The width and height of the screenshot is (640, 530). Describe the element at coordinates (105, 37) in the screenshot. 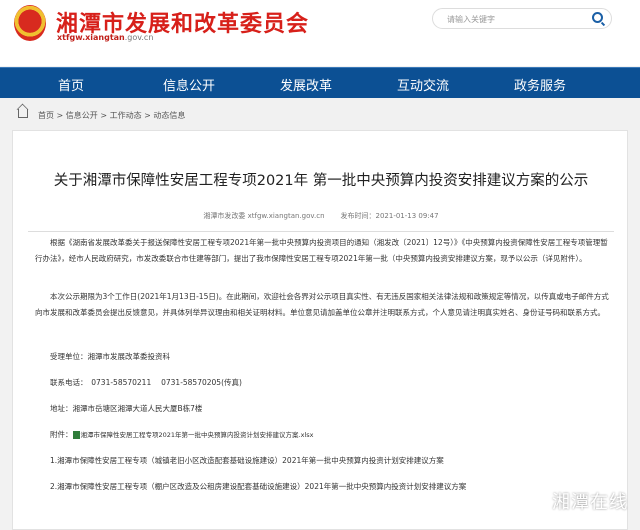

I see `site-domain: xtfgw.xiangtan.gov.cn` at that location.